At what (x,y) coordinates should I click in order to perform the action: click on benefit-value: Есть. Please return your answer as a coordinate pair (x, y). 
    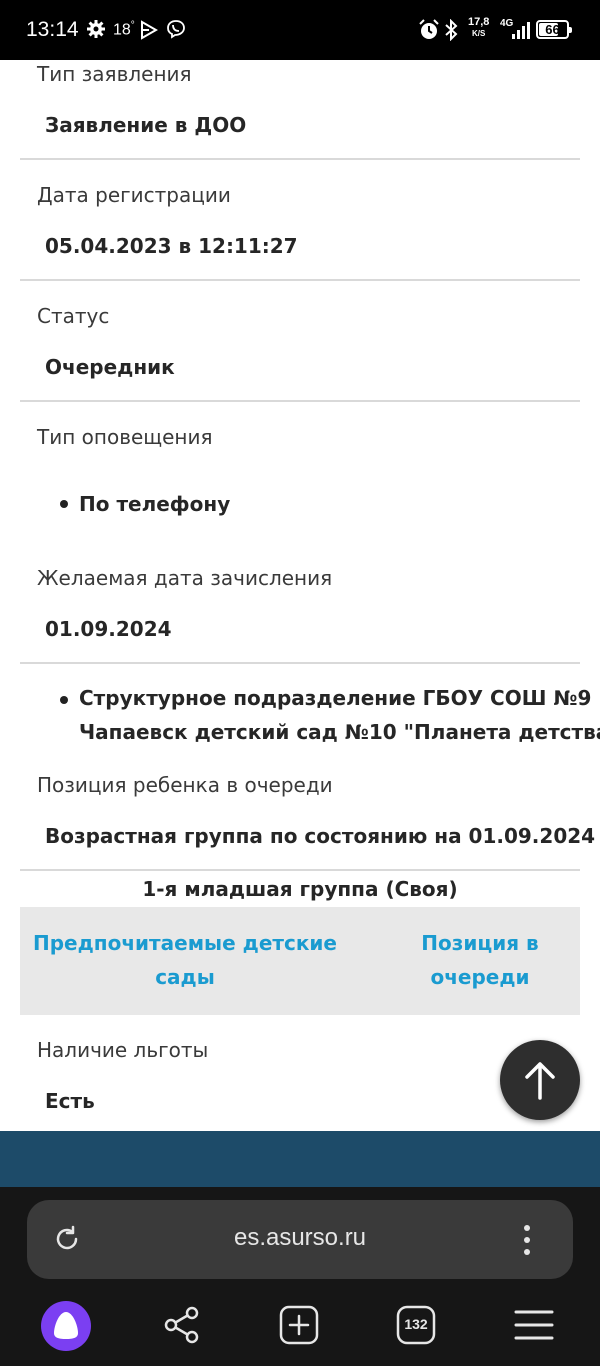
    Looking at the image, I should click on (70, 1101).